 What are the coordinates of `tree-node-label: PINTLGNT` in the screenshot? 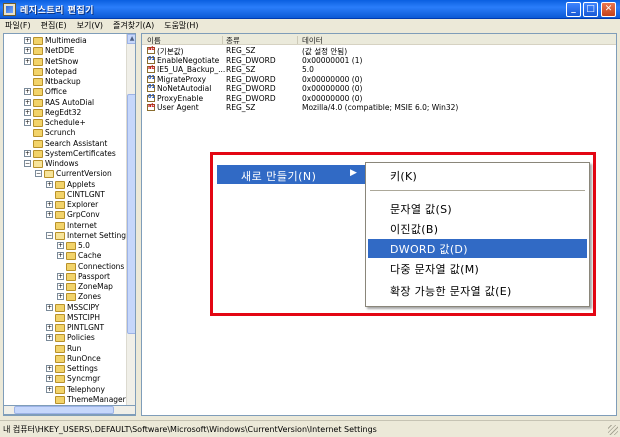 It's located at (86, 327).